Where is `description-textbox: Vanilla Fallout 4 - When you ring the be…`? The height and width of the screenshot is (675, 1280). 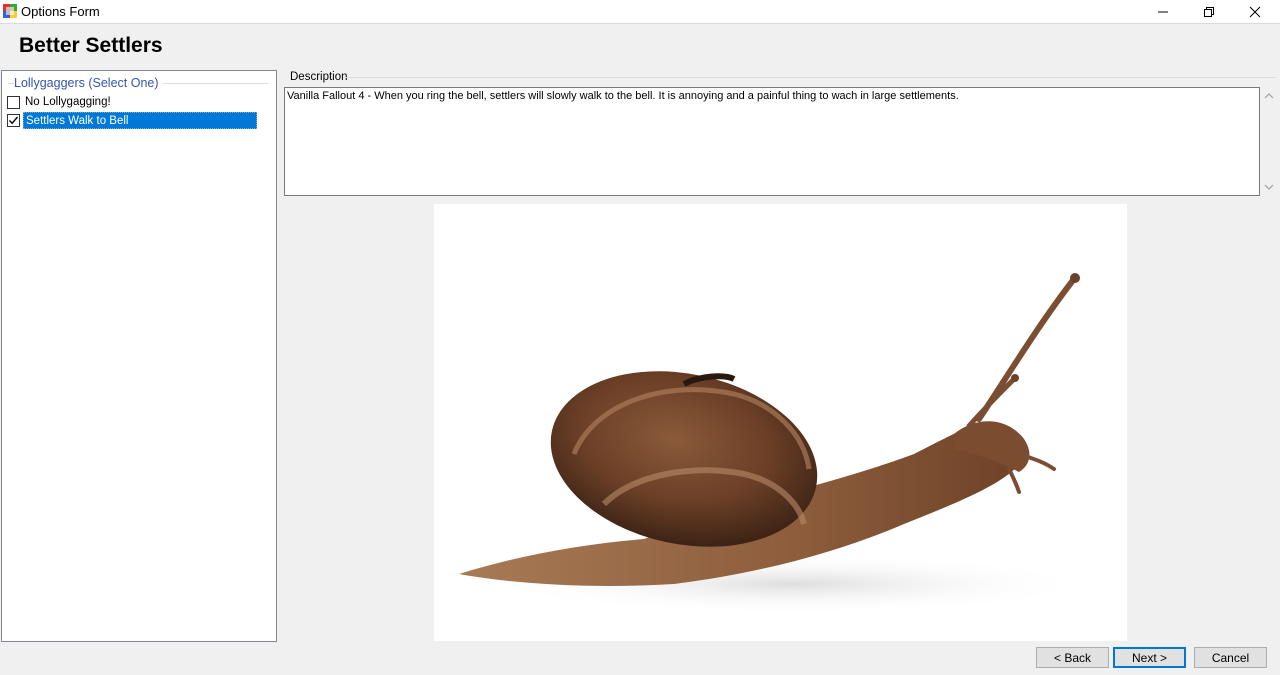 description-textbox: Vanilla Fallout 4 - When you ring the be… is located at coordinates (772, 141).